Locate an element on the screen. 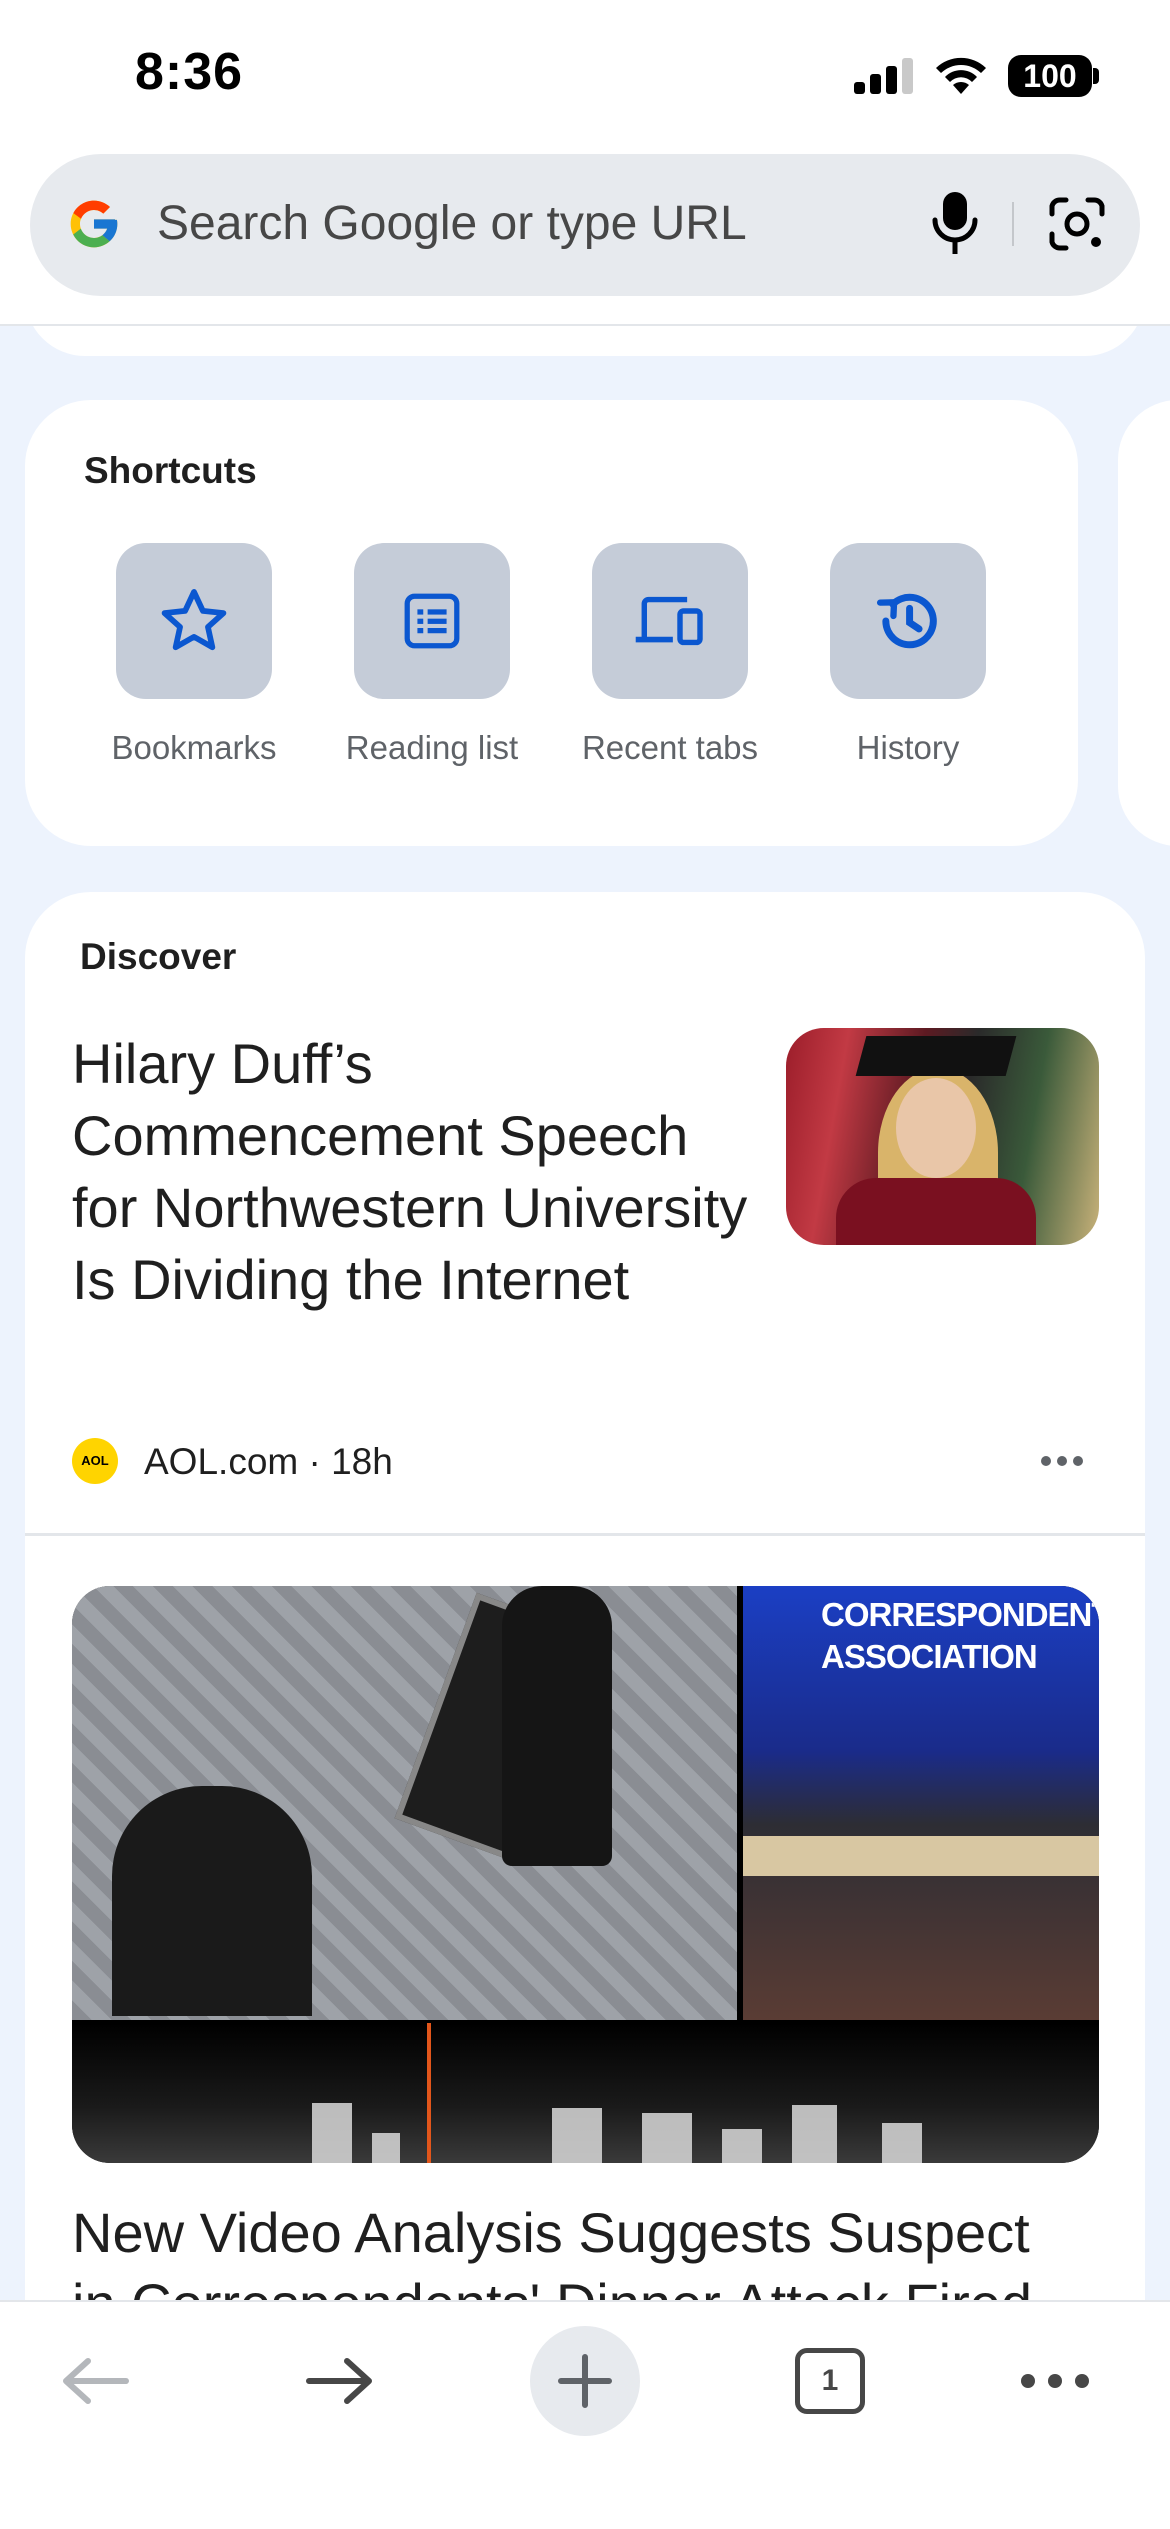 The image size is (1170, 2529). shortcut-history: History is located at coordinates (908, 663).